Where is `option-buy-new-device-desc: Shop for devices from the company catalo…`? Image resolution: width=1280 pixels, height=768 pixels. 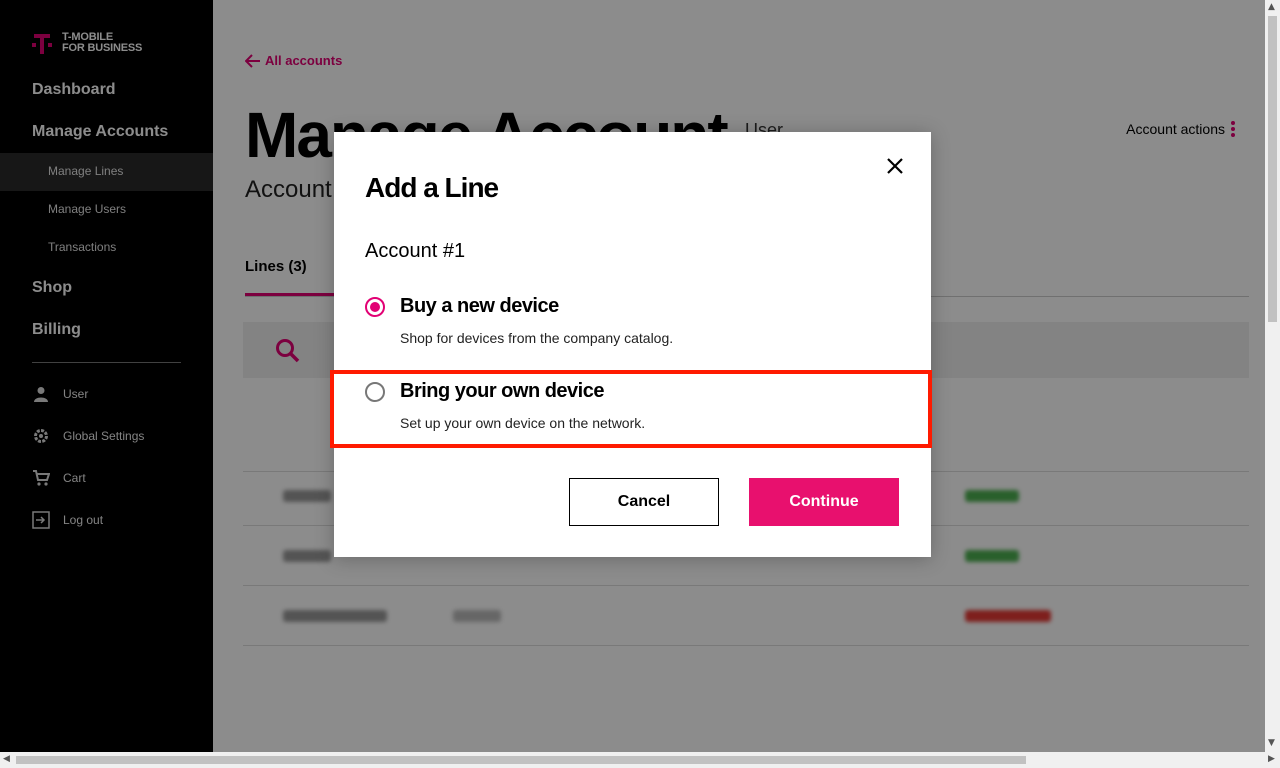 option-buy-new-device-desc: Shop for devices from the company catalo… is located at coordinates (537, 338).